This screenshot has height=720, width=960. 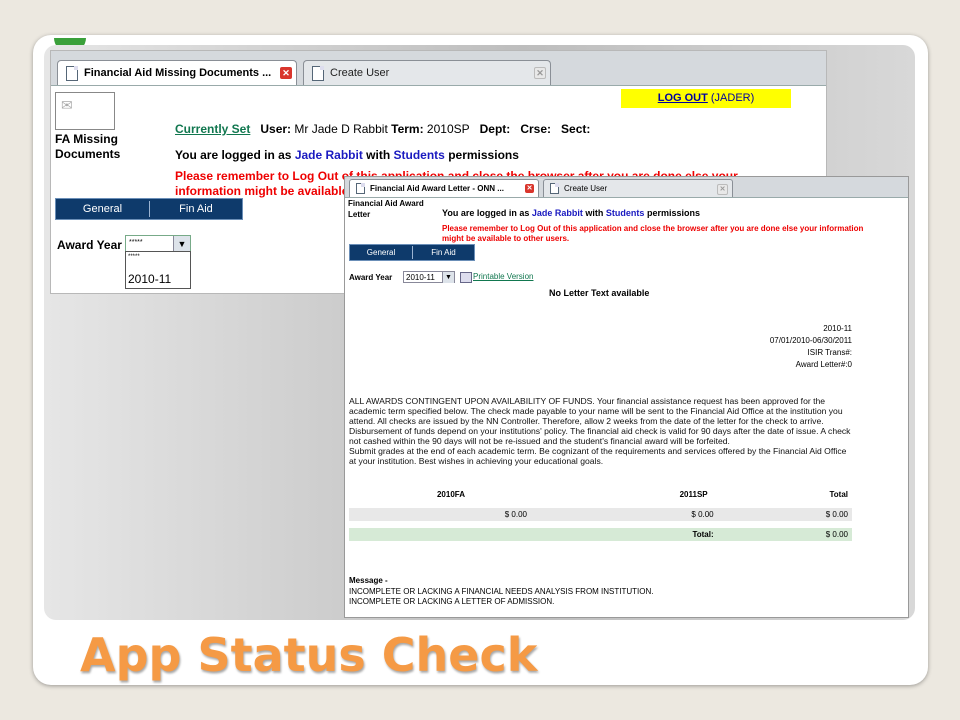 I want to click on broken-image-icon: ✉, so click(x=67, y=105).